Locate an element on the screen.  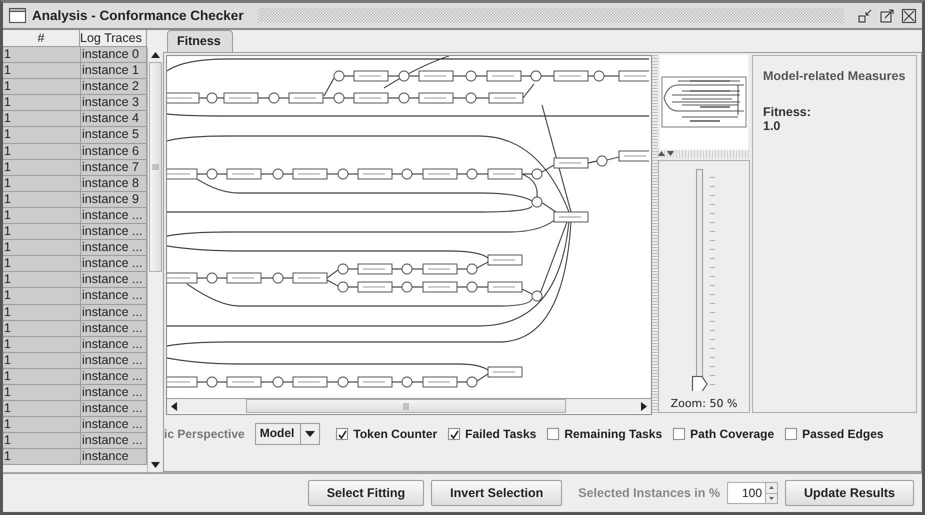
table-cell: instance 2 is located at coordinates (114, 87).